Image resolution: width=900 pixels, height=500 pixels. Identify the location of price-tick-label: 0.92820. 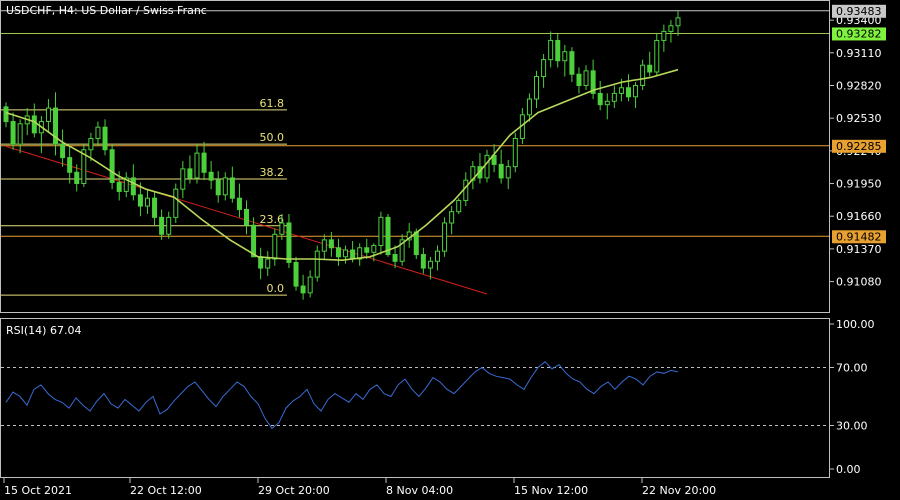
(859, 86).